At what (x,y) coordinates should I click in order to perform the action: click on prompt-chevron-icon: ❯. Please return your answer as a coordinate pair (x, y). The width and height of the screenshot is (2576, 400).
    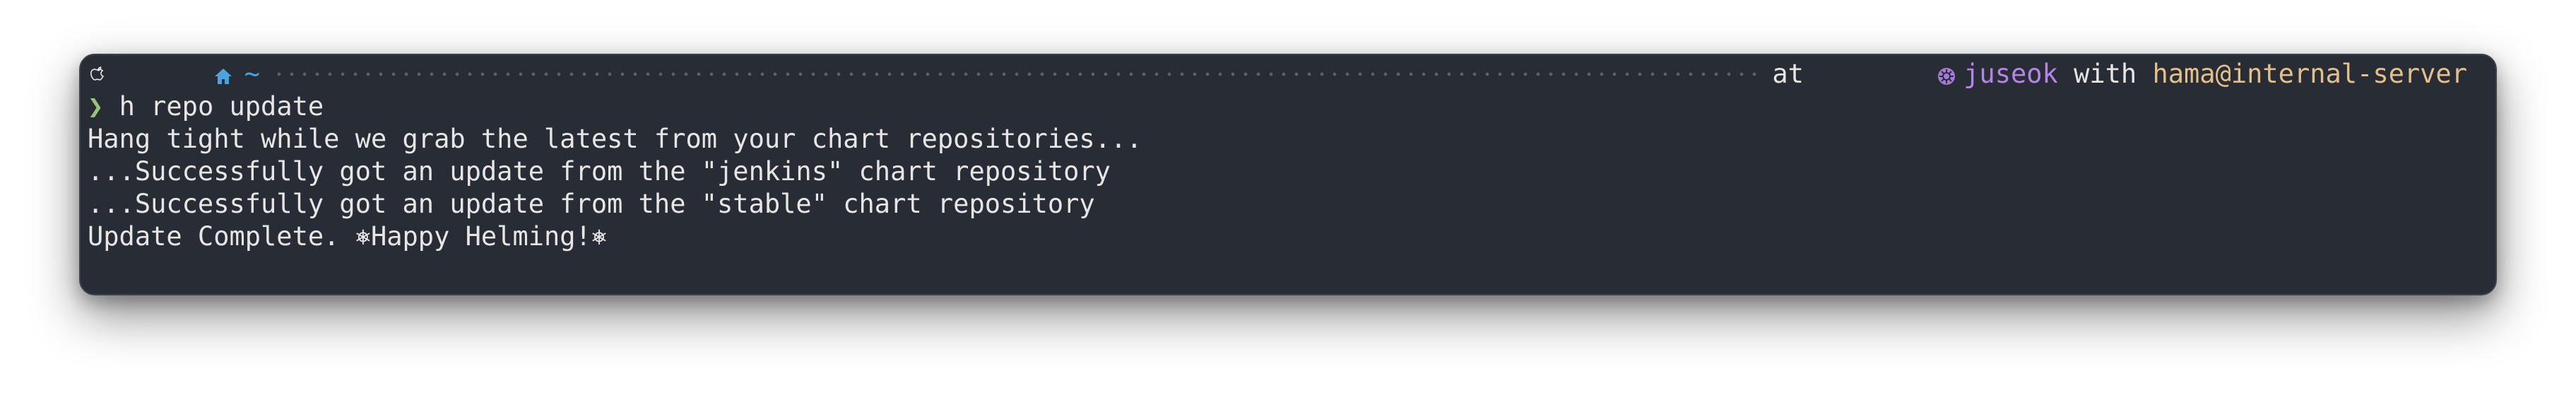
    Looking at the image, I should click on (96, 106).